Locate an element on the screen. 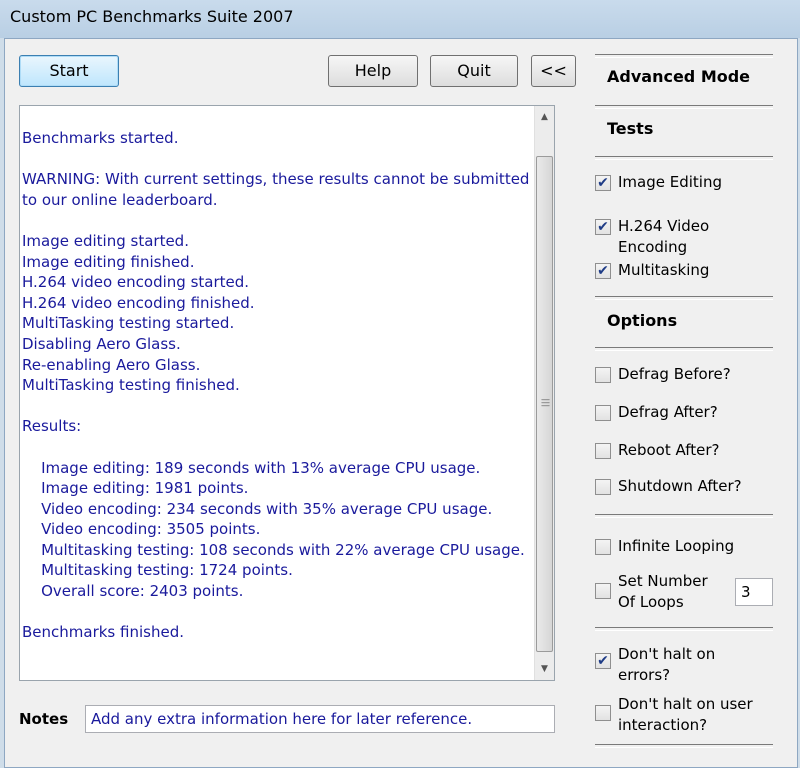 The height and width of the screenshot is (768, 800). grip-icon: — — — is located at coordinates (545, 403).